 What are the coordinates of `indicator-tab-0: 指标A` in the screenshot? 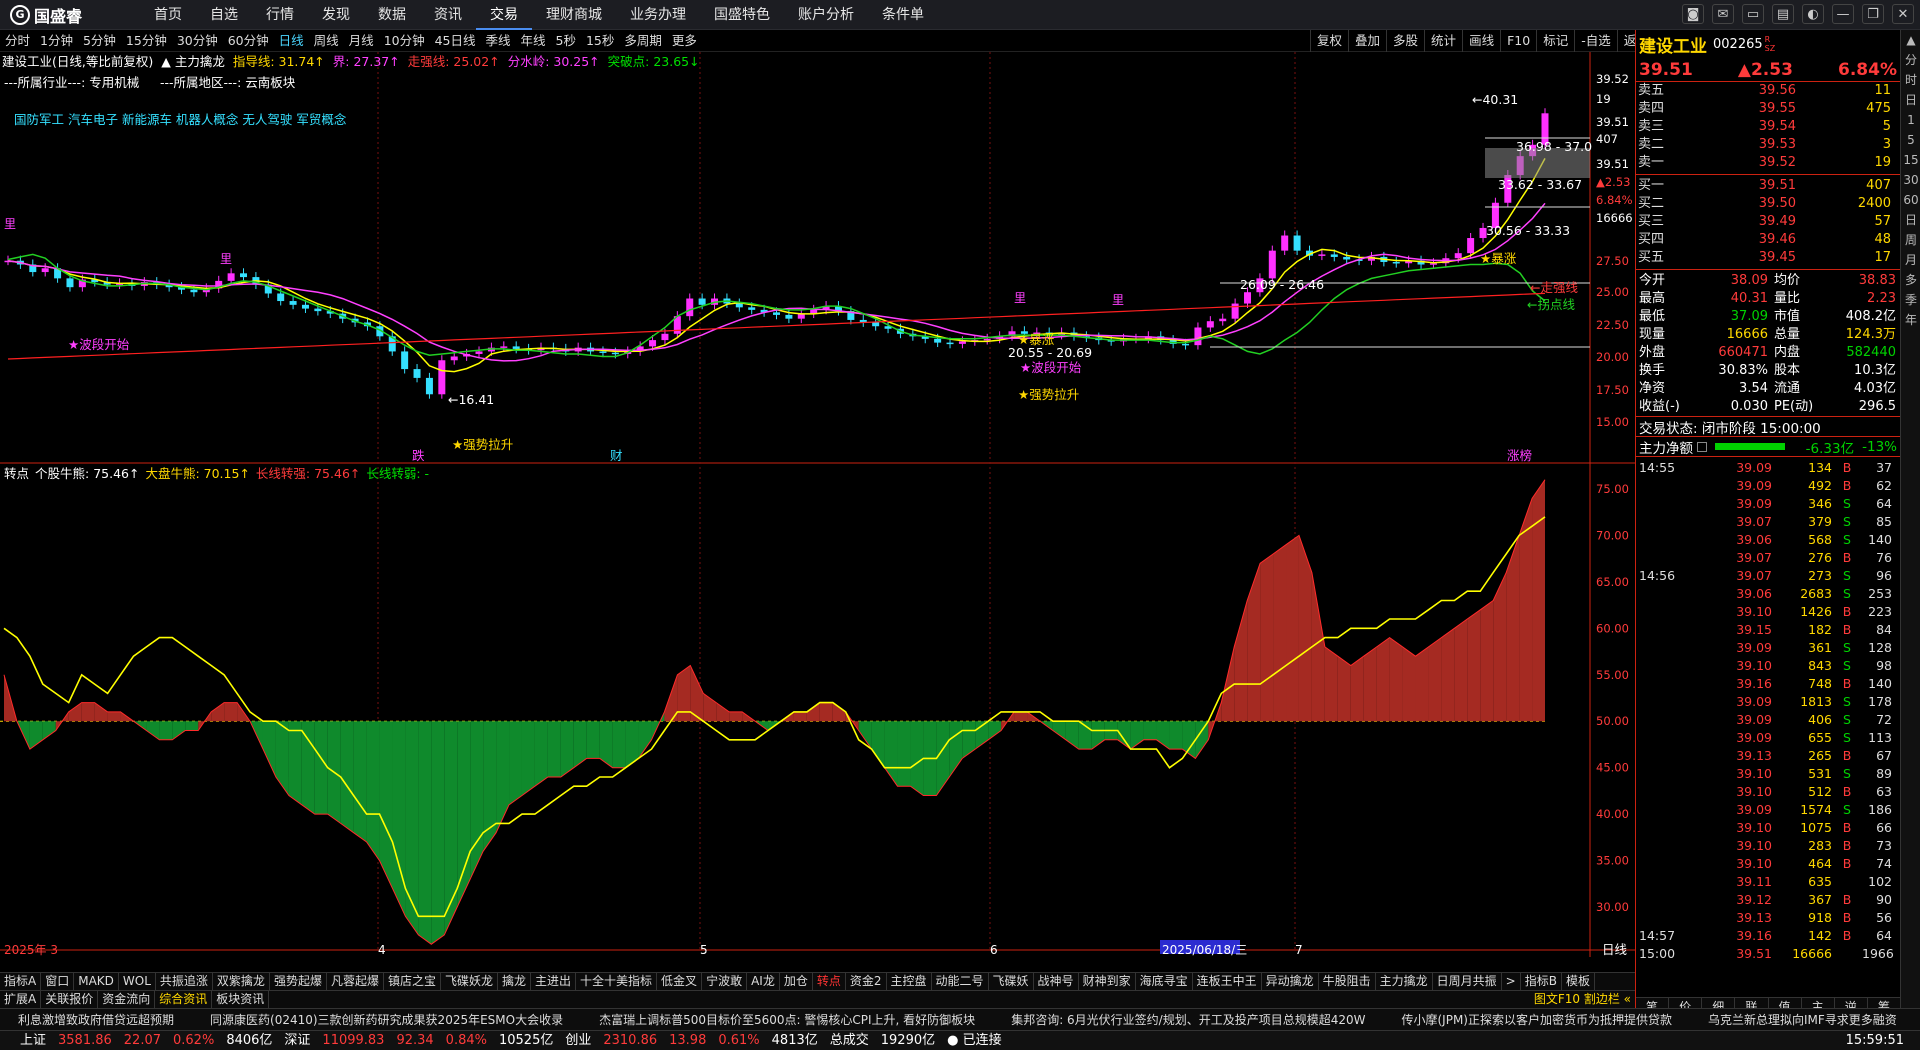 It's located at (21, 981).